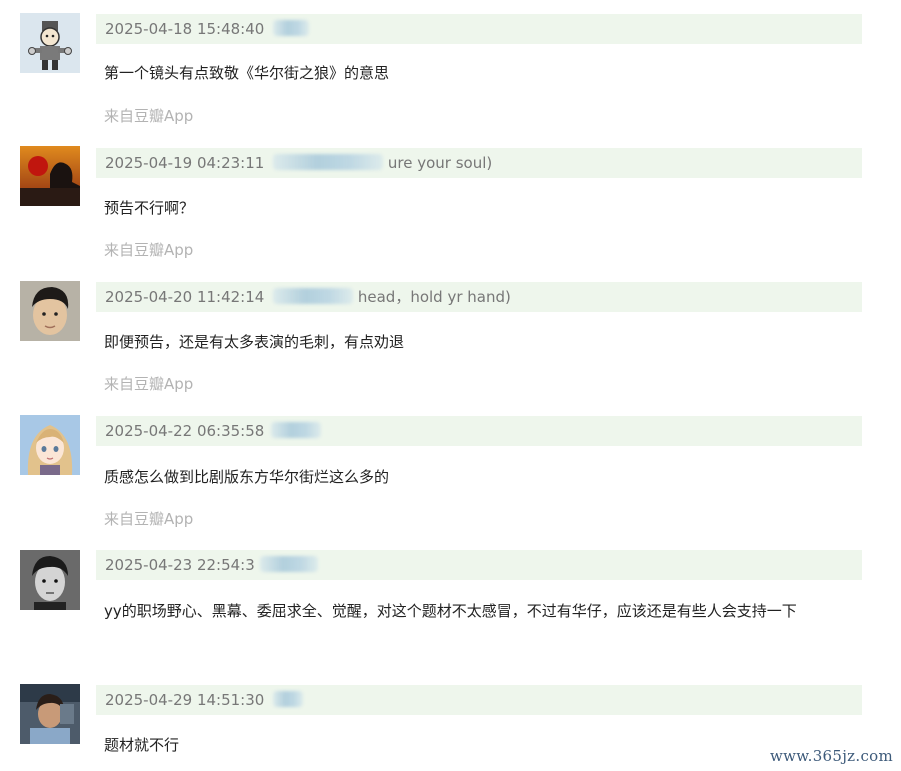  I want to click on avatar-man-icon, so click(50, 311).